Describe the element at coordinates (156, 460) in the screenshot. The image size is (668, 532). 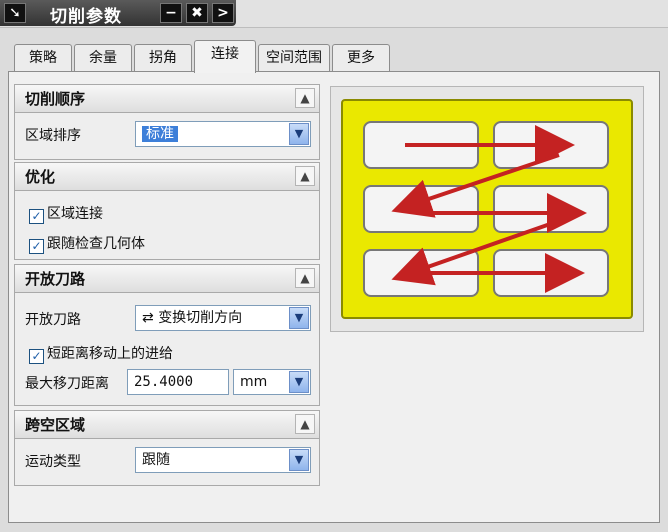
I see `motion-type-value: 跟随` at that location.